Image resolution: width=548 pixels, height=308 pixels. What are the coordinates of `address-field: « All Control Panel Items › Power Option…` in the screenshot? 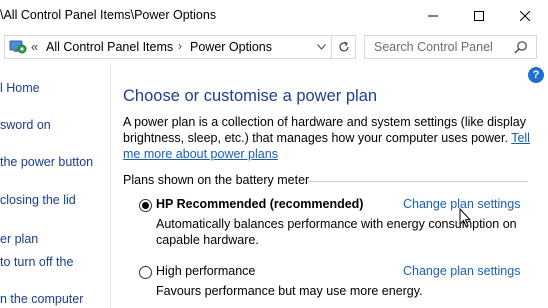 It's located at (168, 47).